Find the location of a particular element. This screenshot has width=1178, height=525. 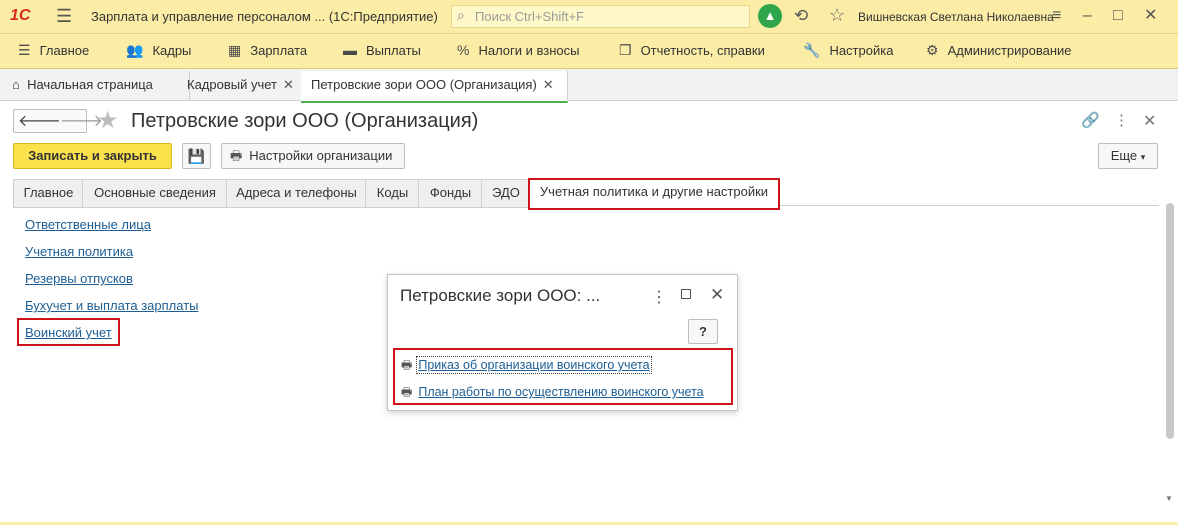

menu-item-payments: ▬ Выплаты is located at coordinates (382, 50).